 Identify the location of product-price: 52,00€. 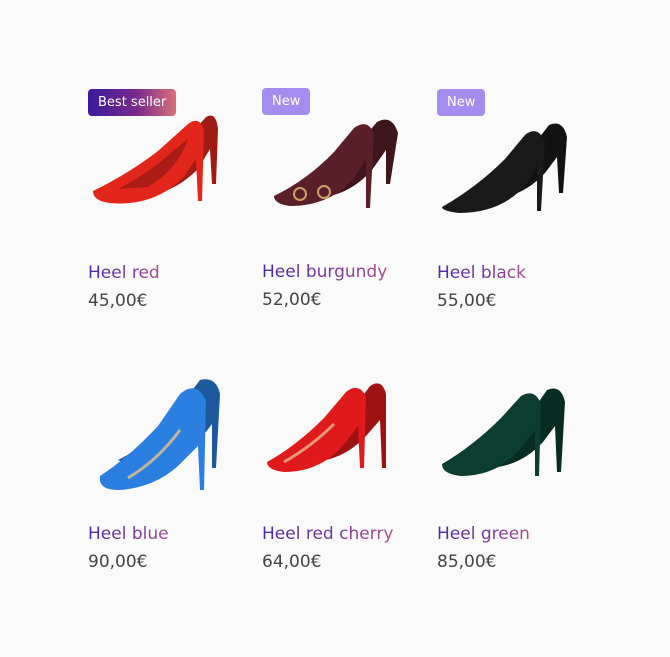
(292, 300).